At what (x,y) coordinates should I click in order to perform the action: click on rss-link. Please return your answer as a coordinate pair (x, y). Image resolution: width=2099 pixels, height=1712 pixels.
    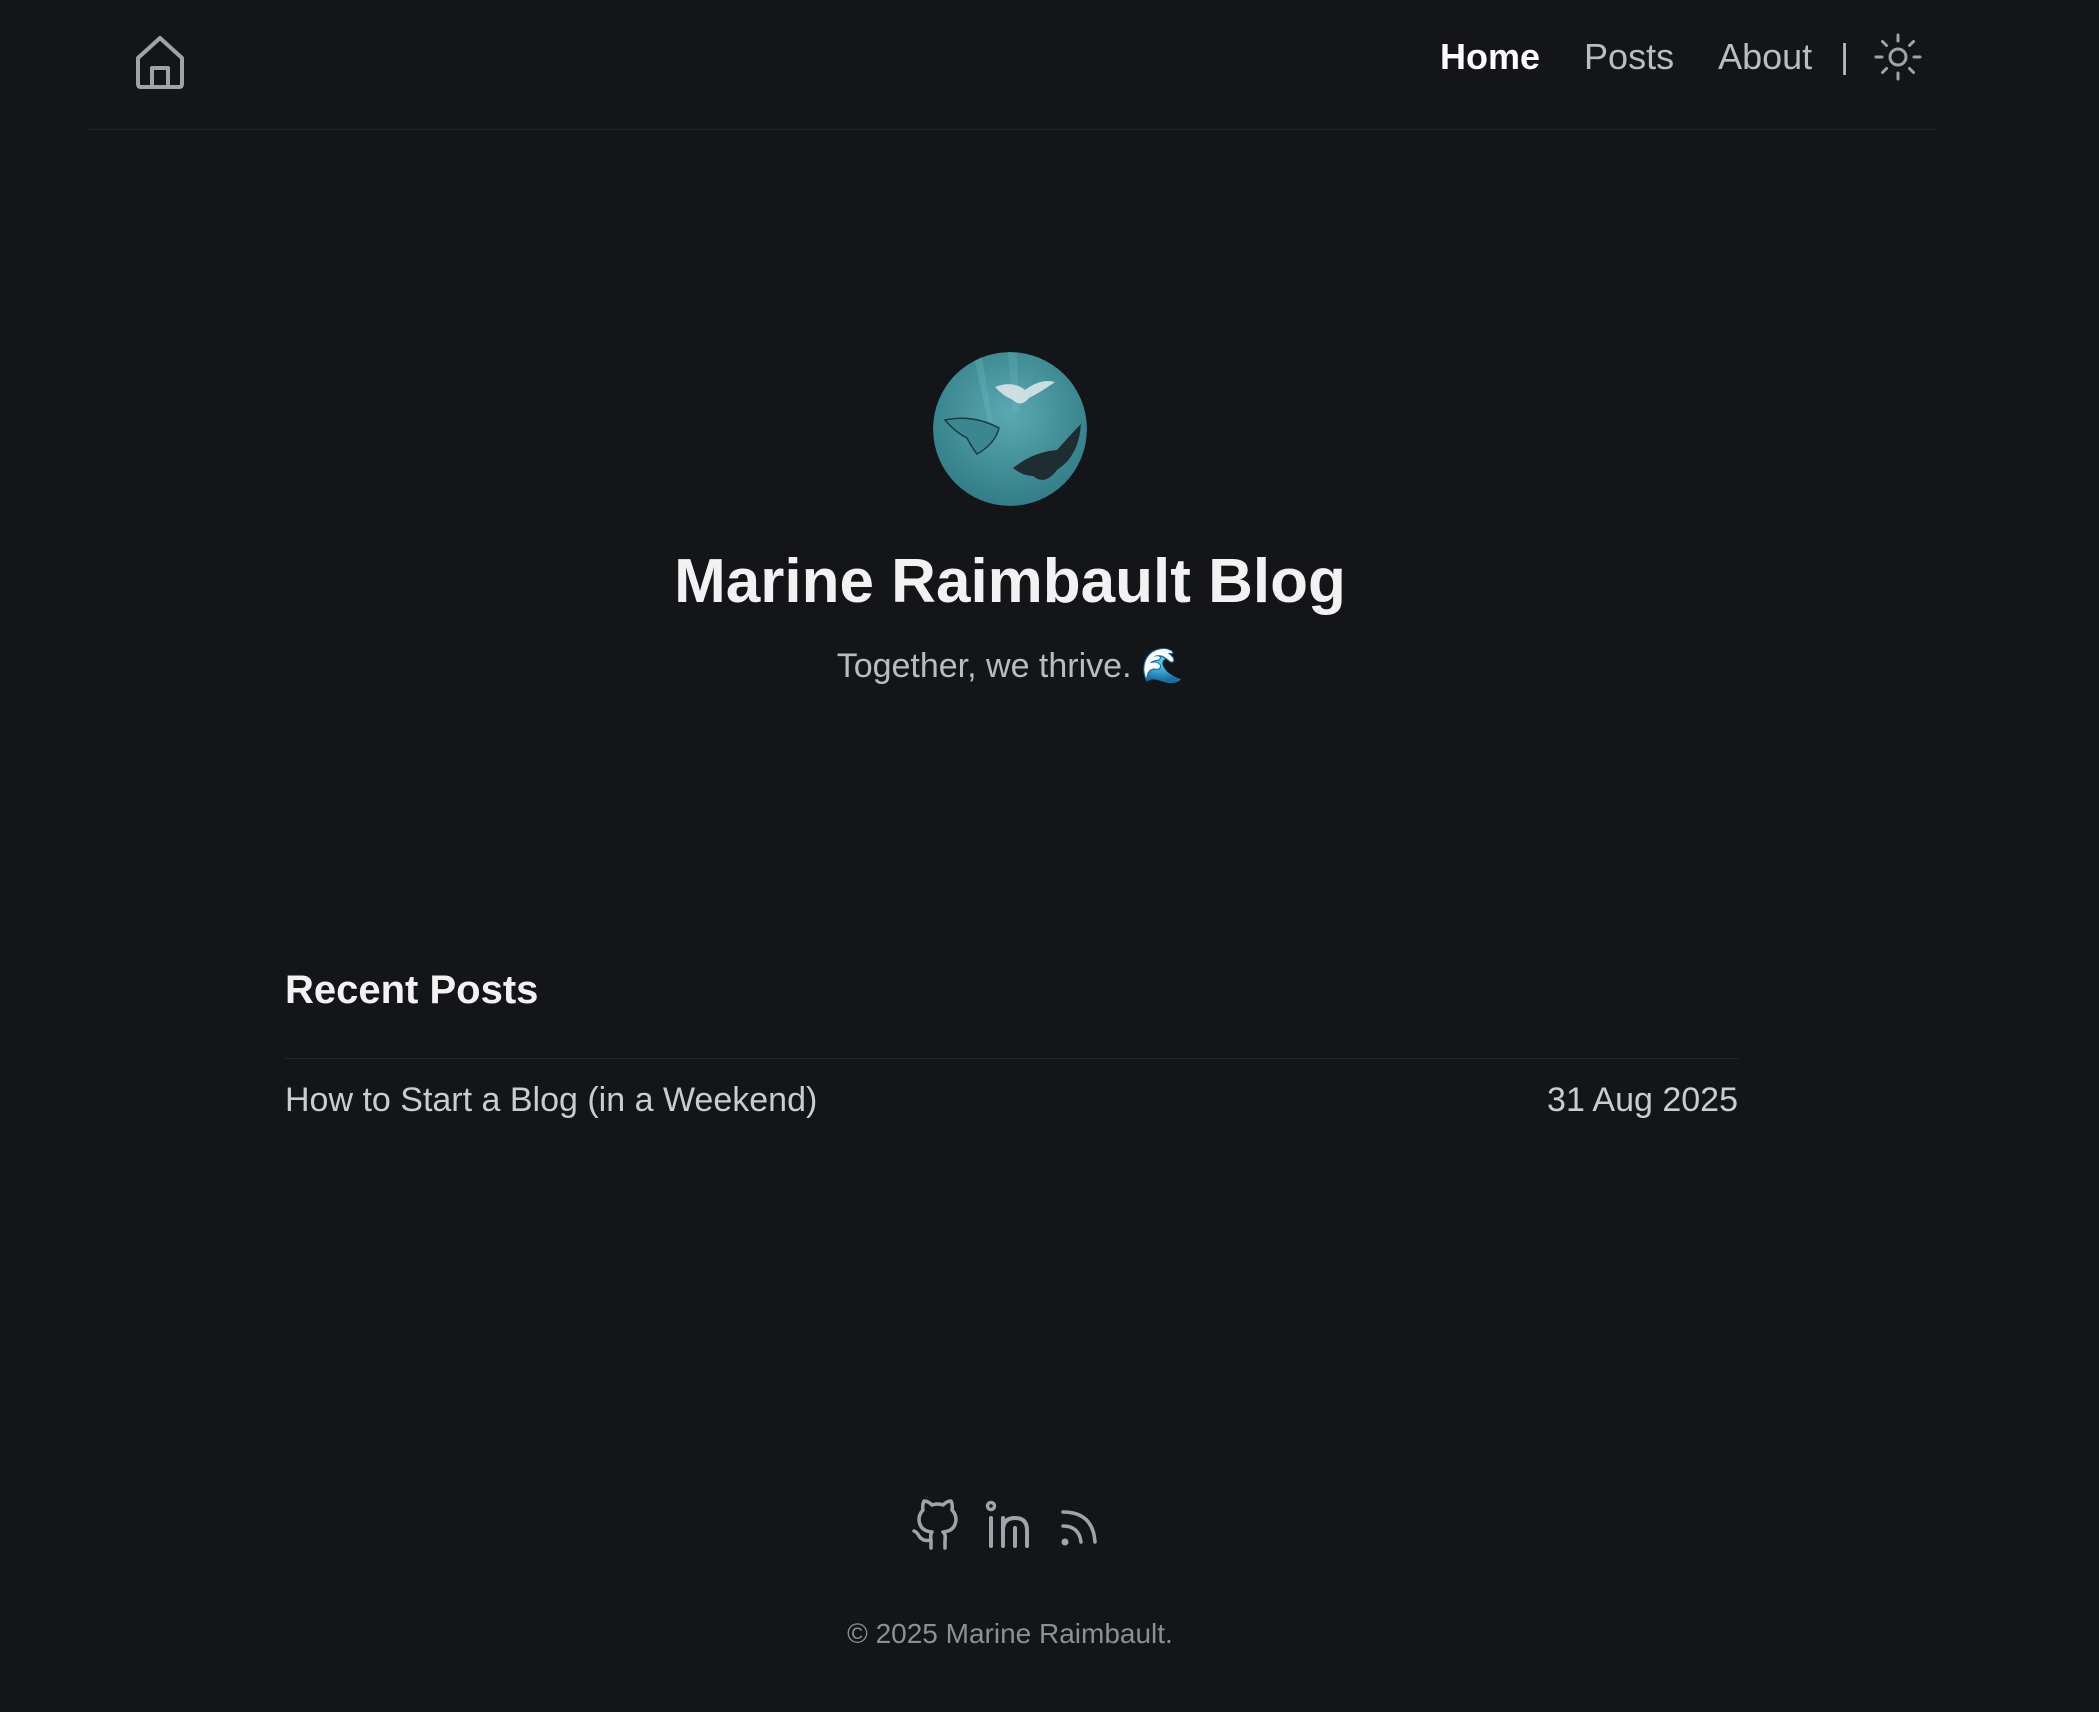
    Looking at the image, I should click on (1082, 1525).